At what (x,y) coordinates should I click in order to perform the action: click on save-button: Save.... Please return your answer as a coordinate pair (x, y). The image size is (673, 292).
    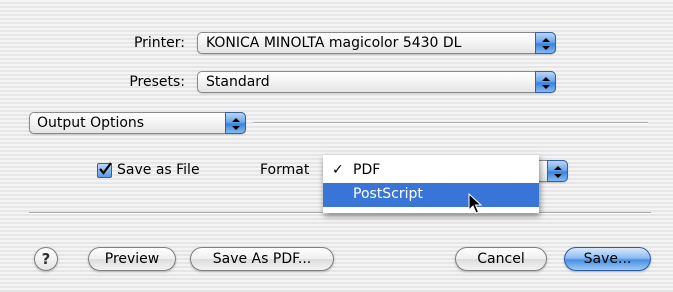
    Looking at the image, I should click on (607, 259).